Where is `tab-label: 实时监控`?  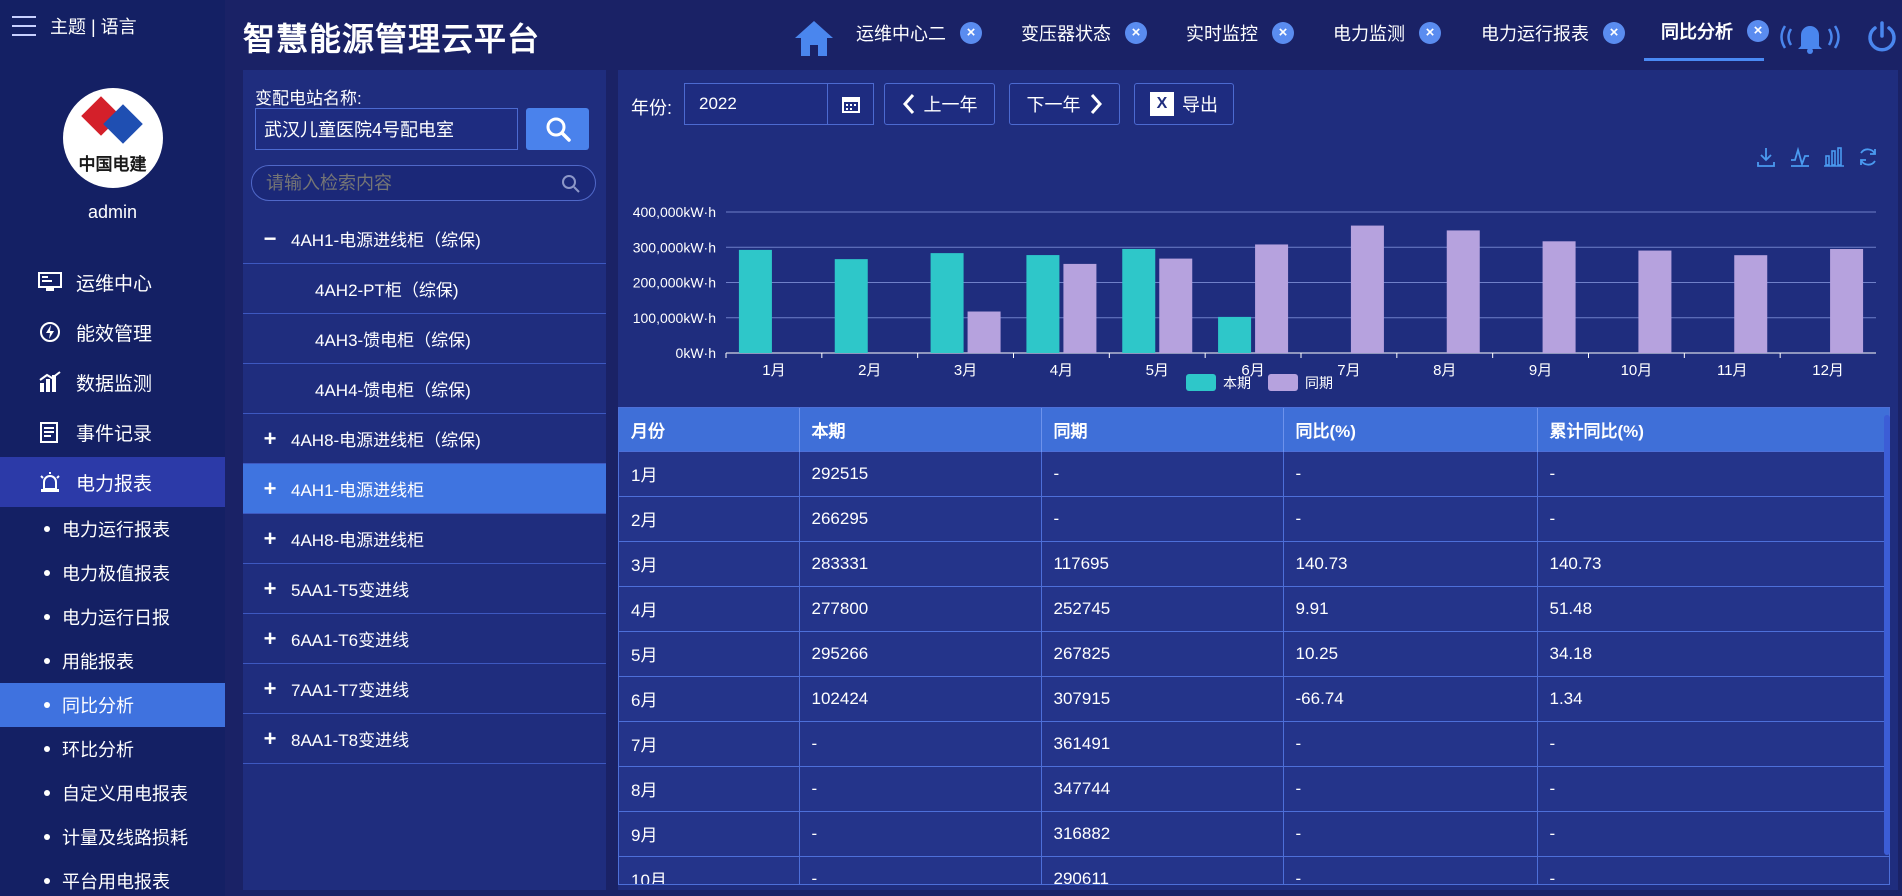
tab-label: 实时监控 is located at coordinates (1222, 34).